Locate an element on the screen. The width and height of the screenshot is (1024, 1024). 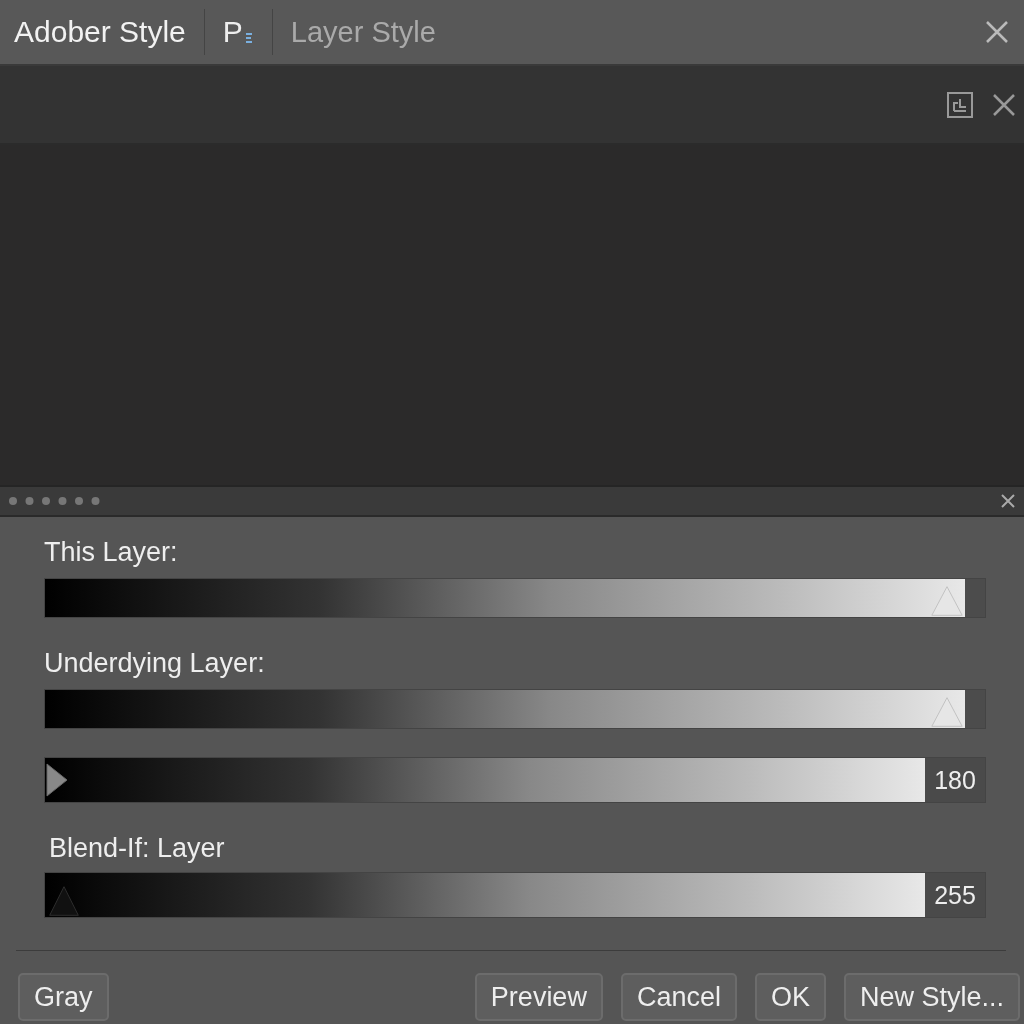
app-tab: P is located at coordinates (238, 32).